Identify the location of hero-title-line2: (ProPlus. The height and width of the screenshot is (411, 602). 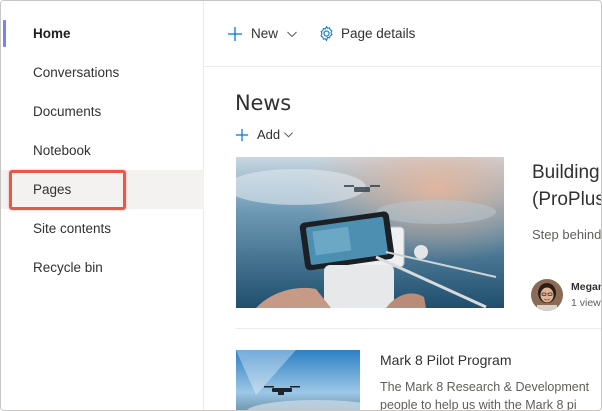
(567, 199).